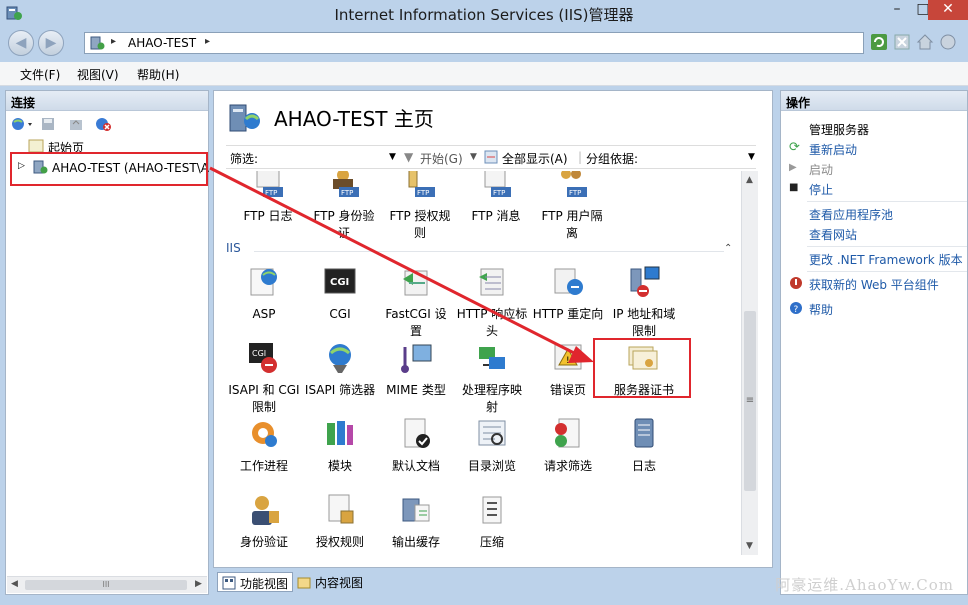 This screenshot has height=605, width=968. What do you see at coordinates (864, 585) in the screenshot?
I see `watermark-text: 阿豪运维.AhaoYw.Com` at bounding box center [864, 585].